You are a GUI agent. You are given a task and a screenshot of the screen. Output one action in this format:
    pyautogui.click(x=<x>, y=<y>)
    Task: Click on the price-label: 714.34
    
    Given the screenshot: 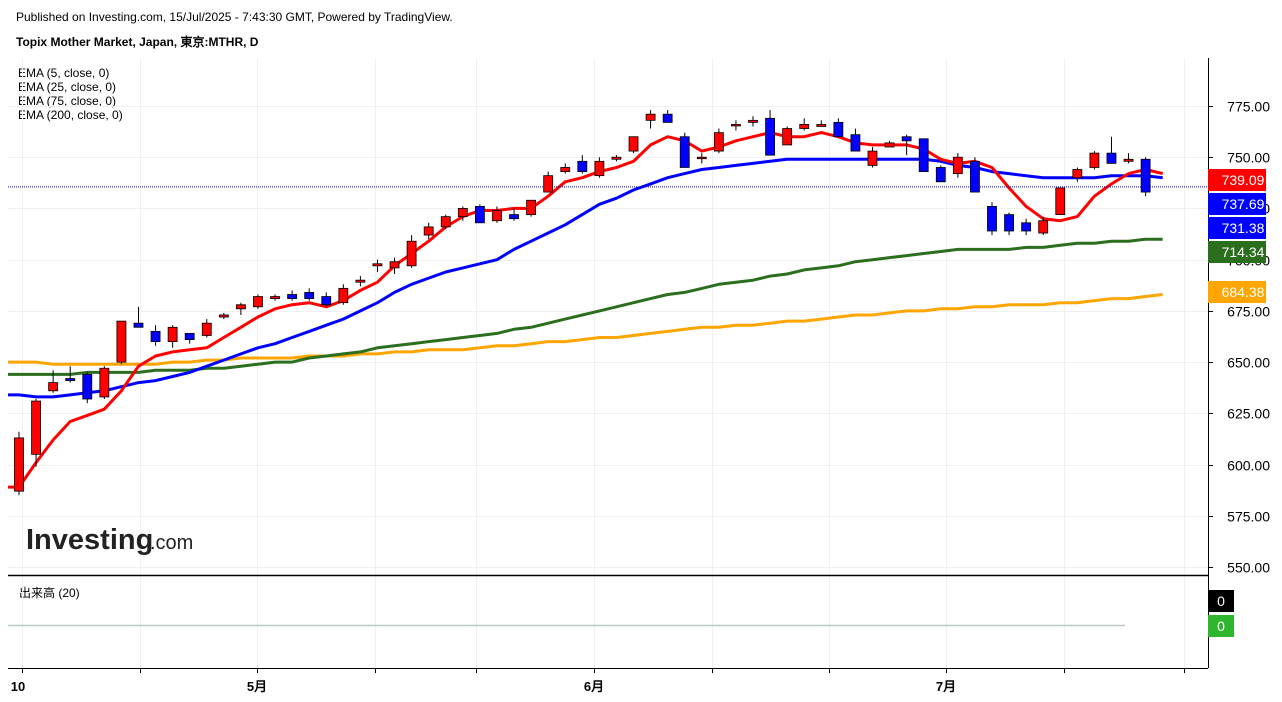 What is the action you would take?
    pyautogui.click(x=1243, y=252)
    